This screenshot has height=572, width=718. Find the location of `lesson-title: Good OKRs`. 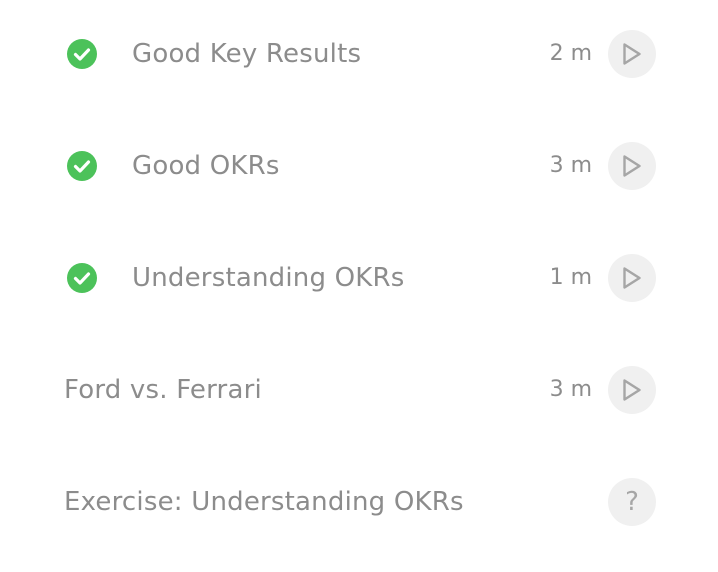

lesson-title: Good OKRs is located at coordinates (206, 166).